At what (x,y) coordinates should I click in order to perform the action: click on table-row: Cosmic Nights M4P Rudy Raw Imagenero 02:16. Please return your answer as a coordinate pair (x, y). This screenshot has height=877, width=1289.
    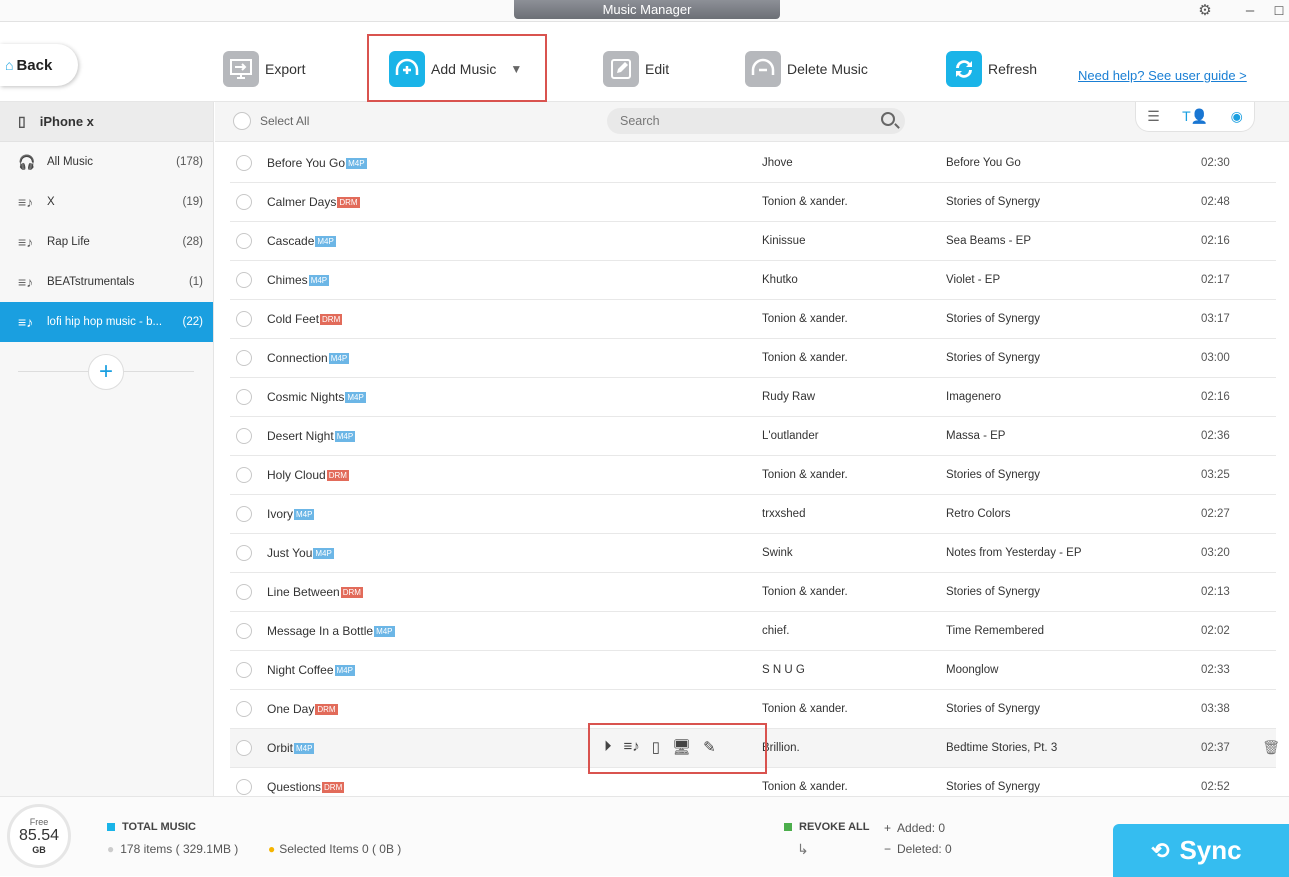
    Looking at the image, I should click on (753, 397).